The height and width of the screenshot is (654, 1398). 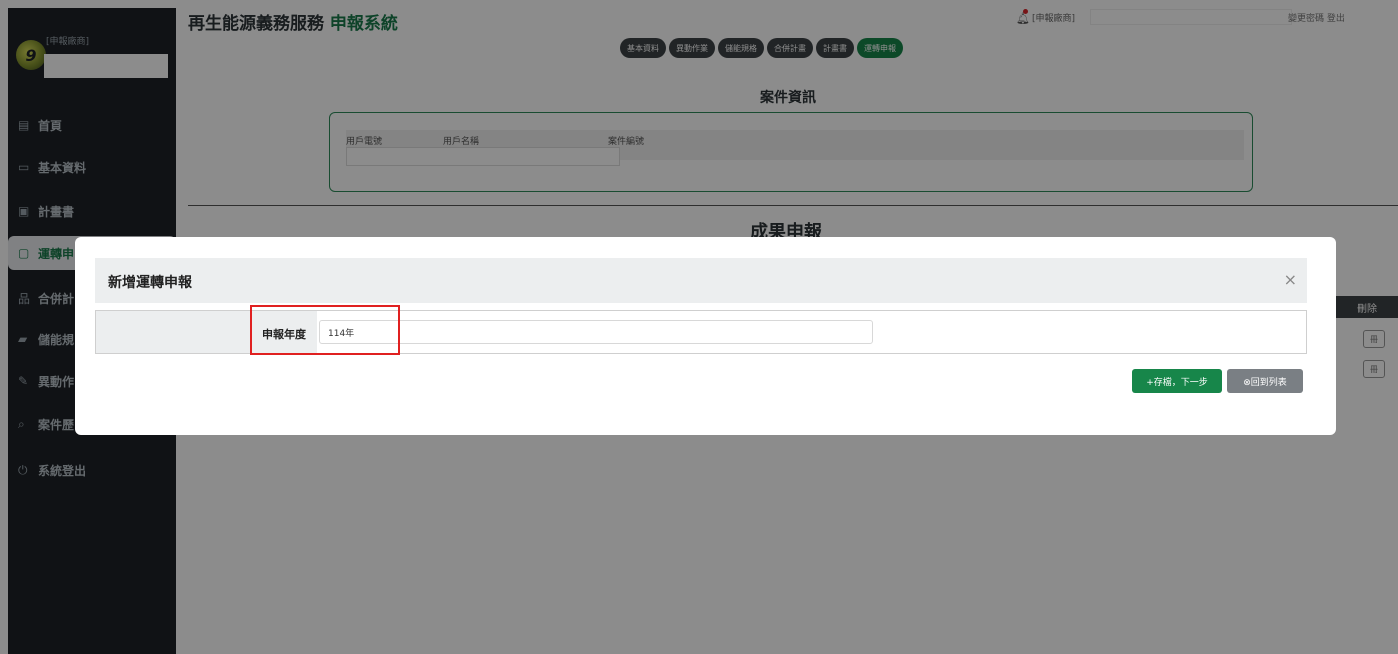 What do you see at coordinates (325, 330) in the screenshot?
I see `highlight-box` at bounding box center [325, 330].